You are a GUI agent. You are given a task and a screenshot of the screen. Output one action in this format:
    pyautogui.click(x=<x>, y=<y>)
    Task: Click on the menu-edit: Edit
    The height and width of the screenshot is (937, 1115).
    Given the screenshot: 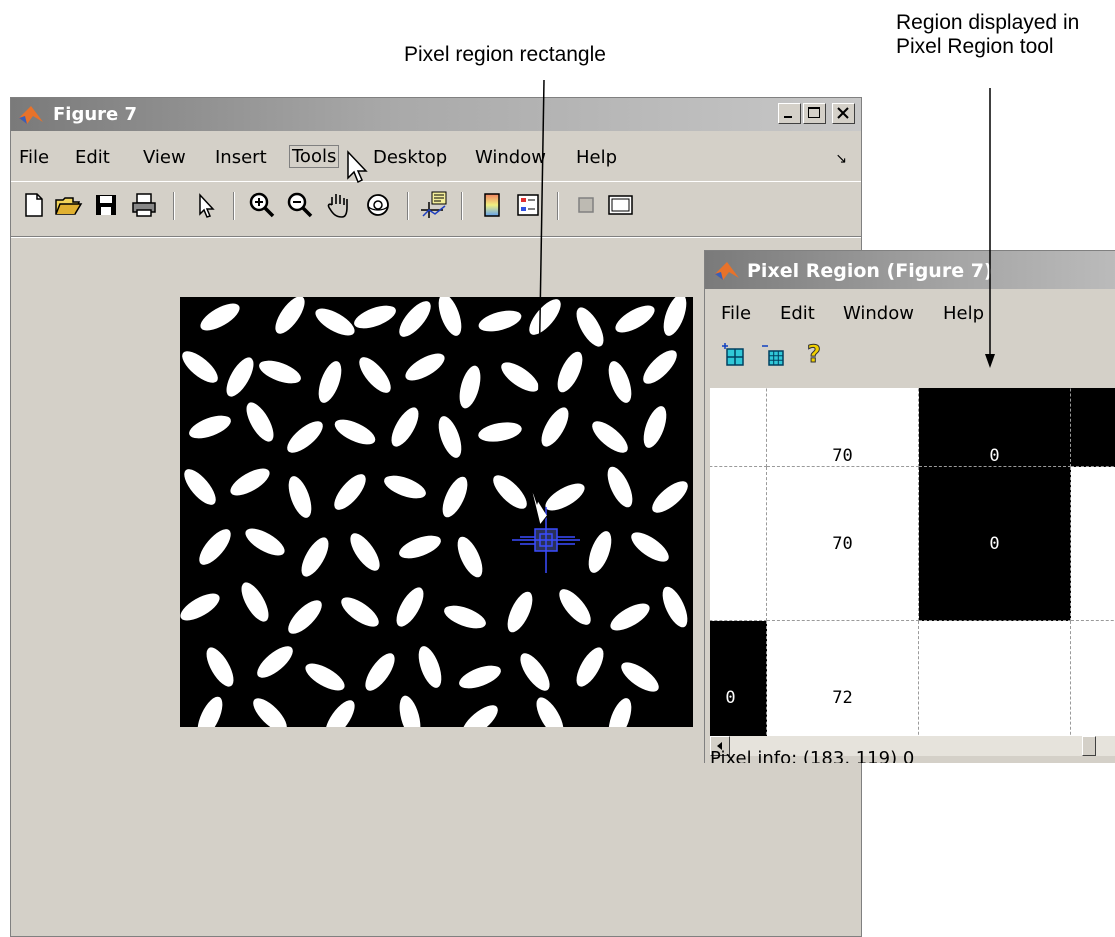 What is the action you would take?
    pyautogui.click(x=92, y=157)
    